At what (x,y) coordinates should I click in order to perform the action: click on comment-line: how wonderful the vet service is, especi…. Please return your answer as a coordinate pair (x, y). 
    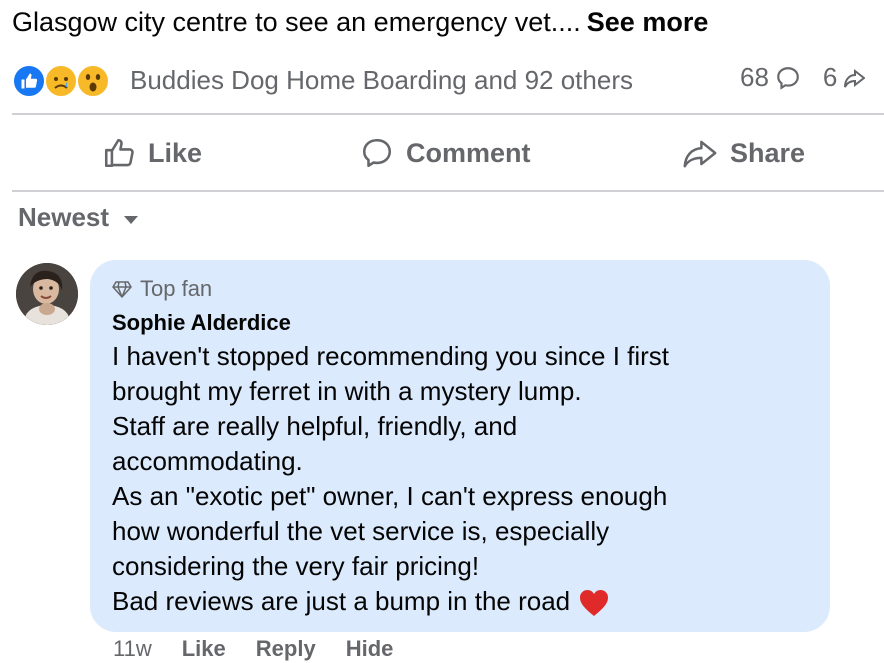
    Looking at the image, I should click on (361, 531).